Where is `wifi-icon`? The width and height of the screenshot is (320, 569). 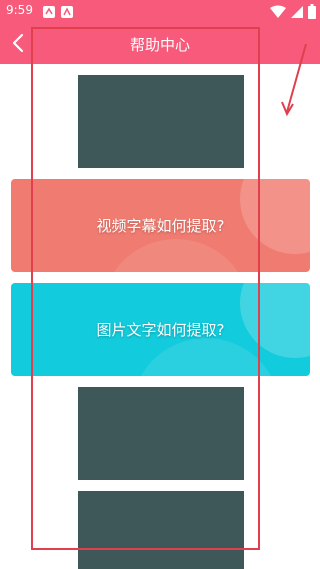
wifi-icon is located at coordinates (278, 11).